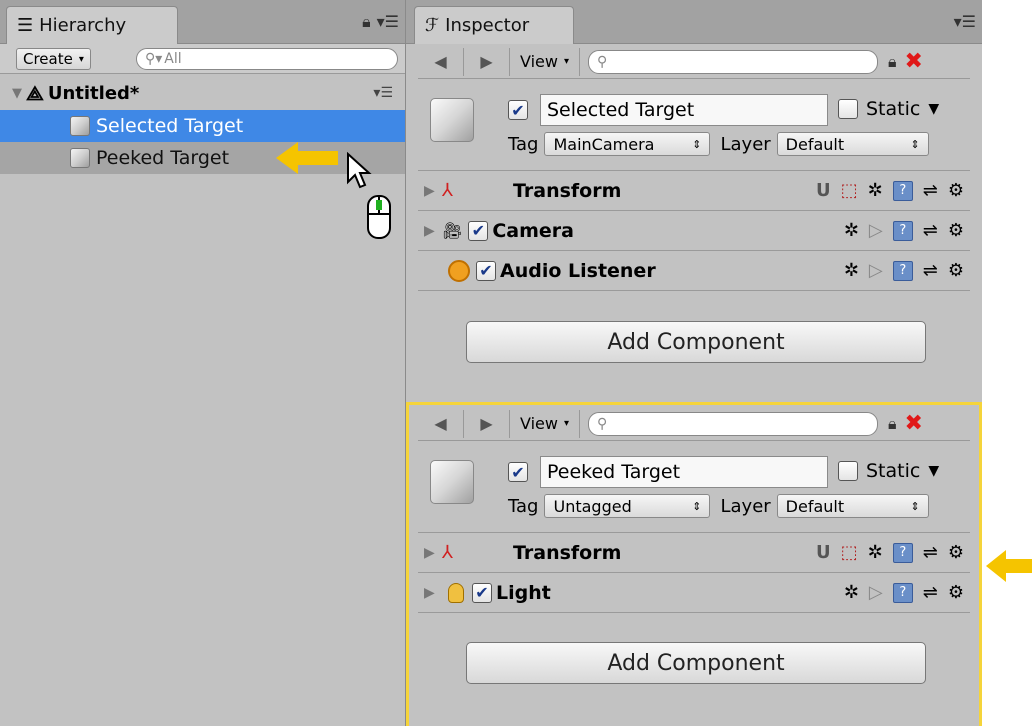  What do you see at coordinates (170, 126) in the screenshot?
I see `hierarchy-item-label: Selected Target` at bounding box center [170, 126].